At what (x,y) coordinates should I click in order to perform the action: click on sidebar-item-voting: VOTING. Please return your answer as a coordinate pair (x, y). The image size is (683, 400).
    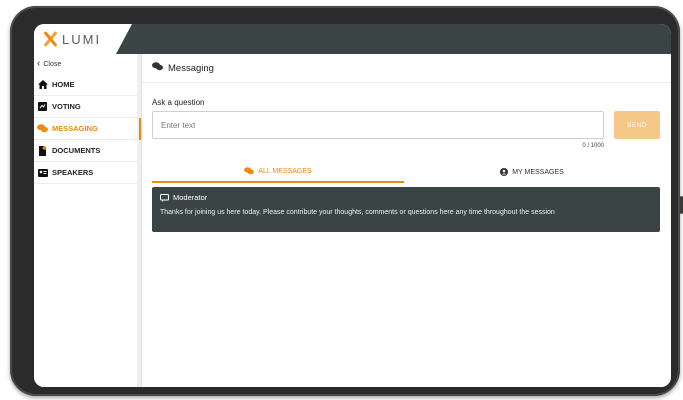
    Looking at the image, I should click on (85, 107).